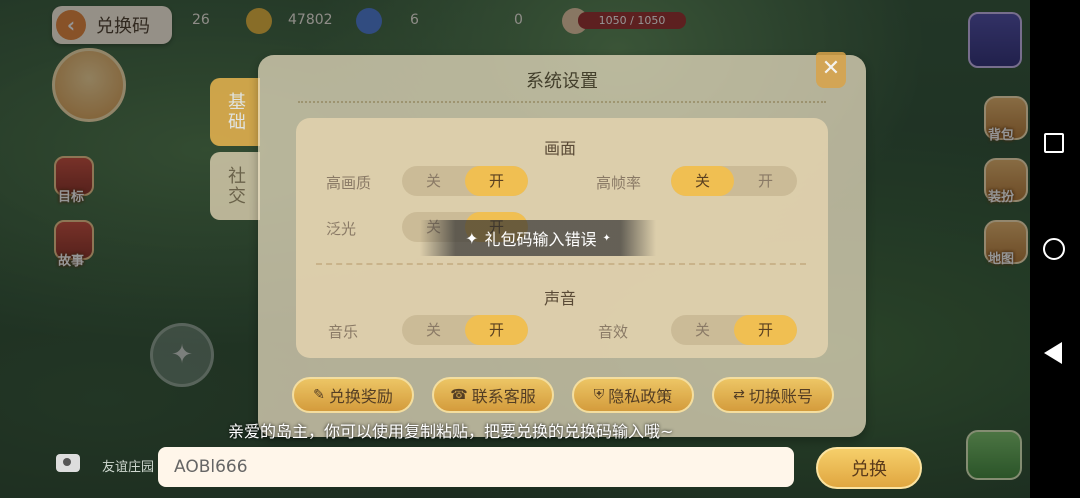 The image size is (1080, 498). What do you see at coordinates (360, 396) in the screenshot?
I see `action-label: 兑换奖励` at bounding box center [360, 396].